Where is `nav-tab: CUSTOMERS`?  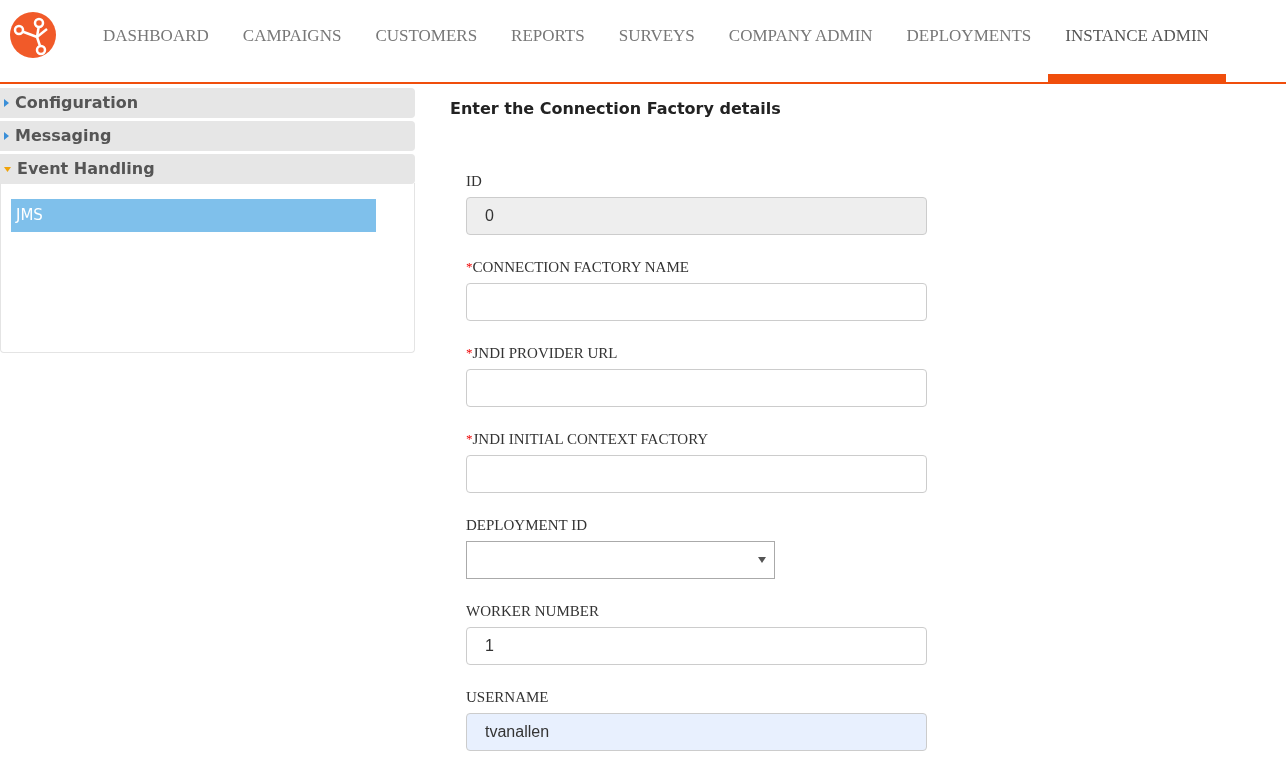
nav-tab: CUSTOMERS is located at coordinates (426, 41).